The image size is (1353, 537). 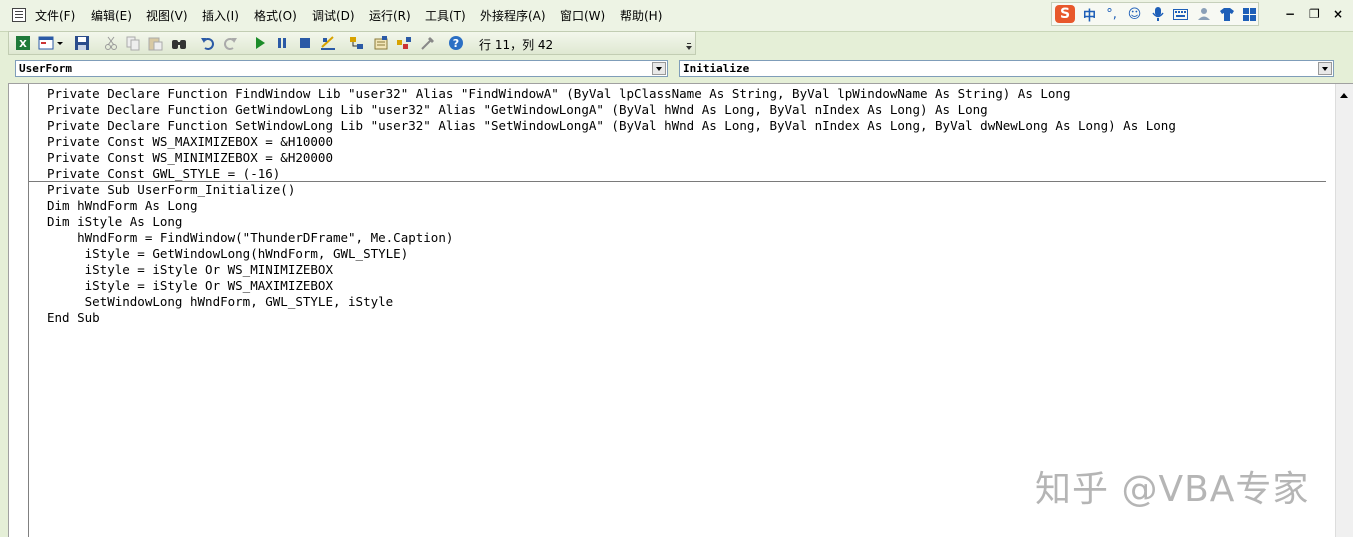 What do you see at coordinates (179, 43) in the screenshot?
I see `find-icon` at bounding box center [179, 43].